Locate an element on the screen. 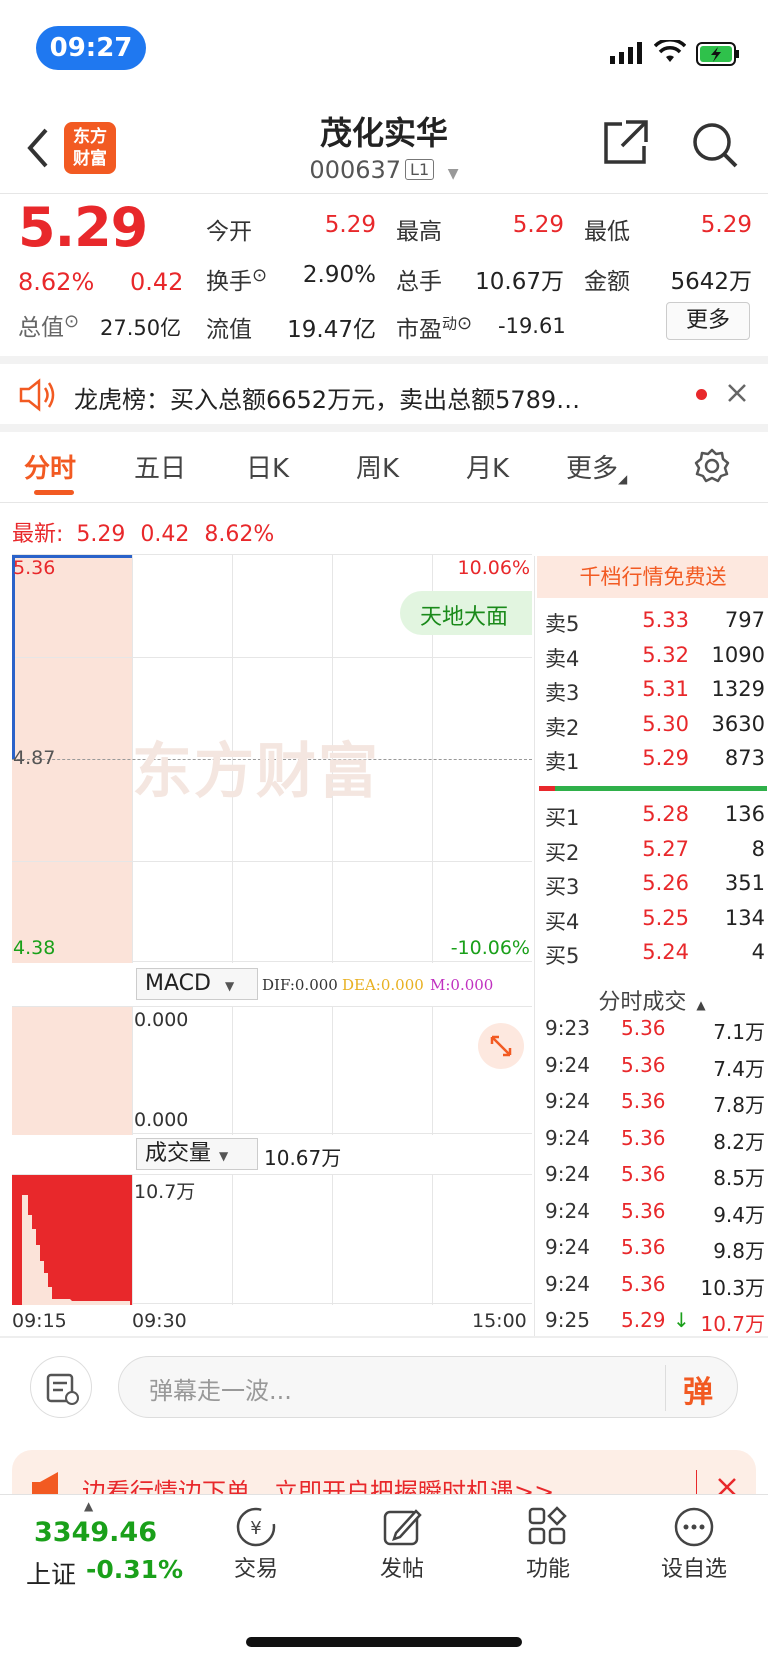 The image size is (768, 1663). tab-intraday: 分时 is located at coordinates (50, 466).